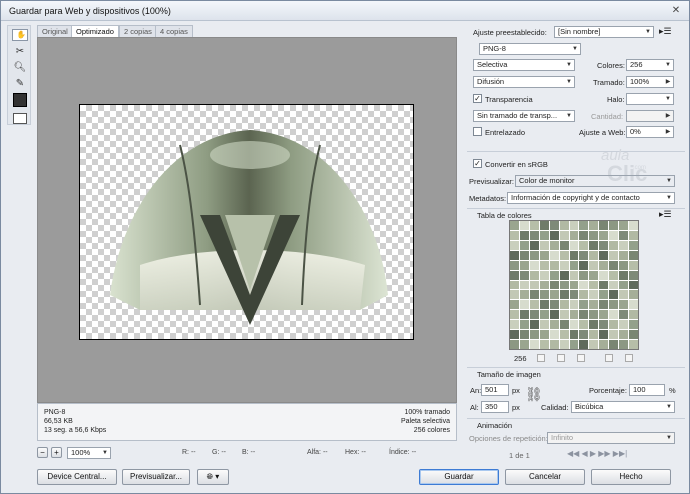 The image size is (690, 494). I want to click on transparencia-checkbox: ✓, so click(477, 98).